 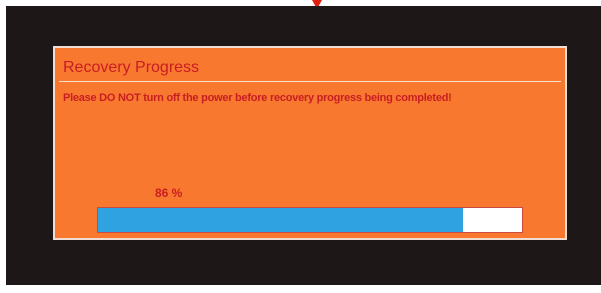 What do you see at coordinates (169, 193) in the screenshot?
I see `progress-percent-label: 86 %` at bounding box center [169, 193].